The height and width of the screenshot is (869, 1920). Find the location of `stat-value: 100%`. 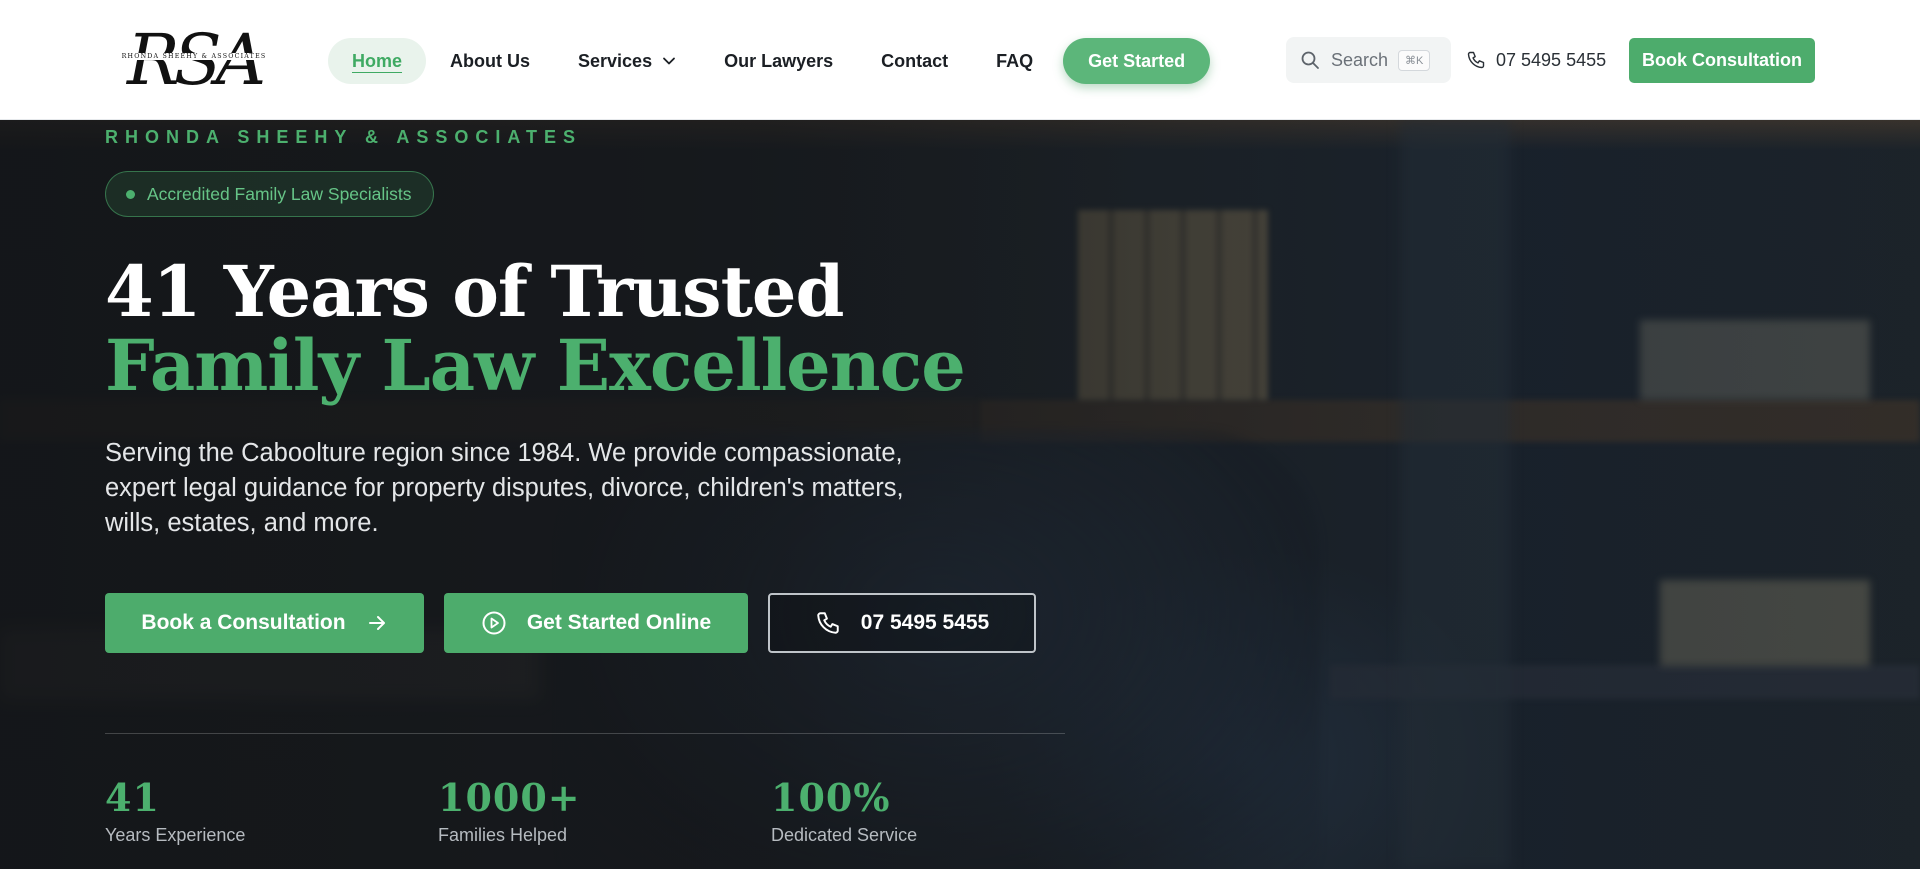

stat-value: 100% is located at coordinates (831, 797).